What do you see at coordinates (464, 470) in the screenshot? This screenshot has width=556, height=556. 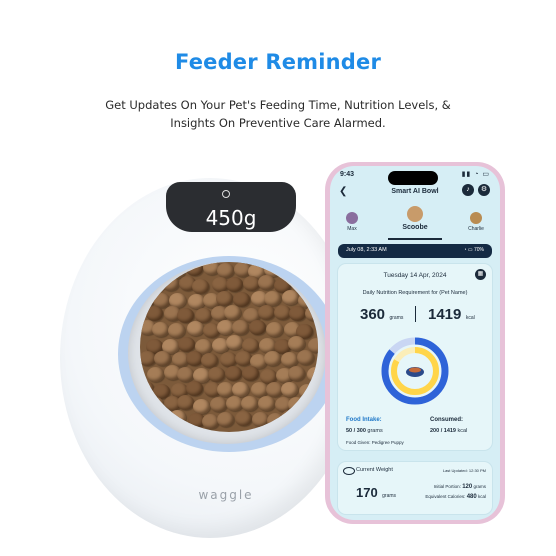 I see `last-updated: Last Updated: 12:30 PM` at bounding box center [464, 470].